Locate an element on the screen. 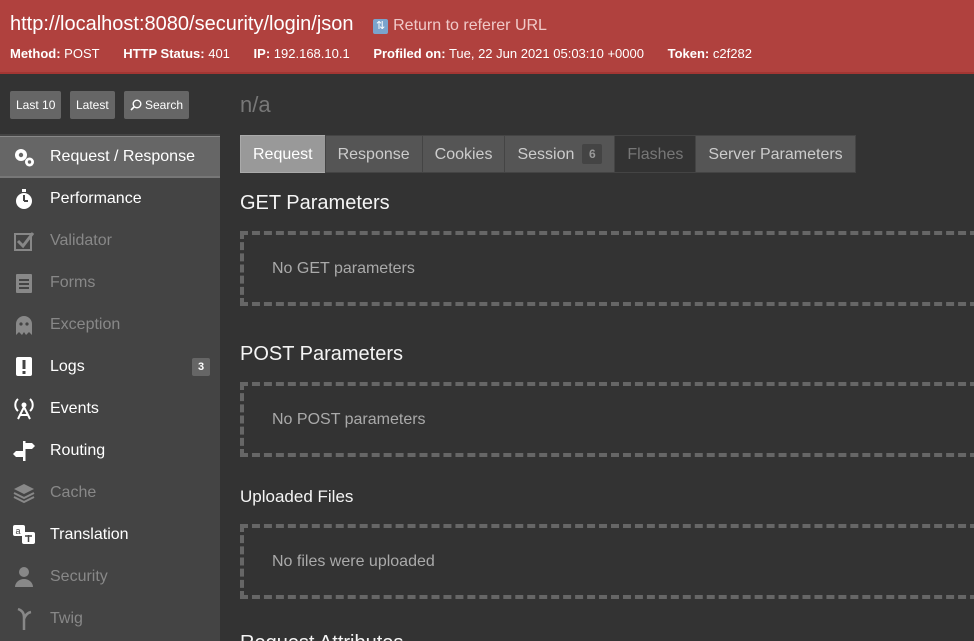  twig-icon is located at coordinates (24, 618).